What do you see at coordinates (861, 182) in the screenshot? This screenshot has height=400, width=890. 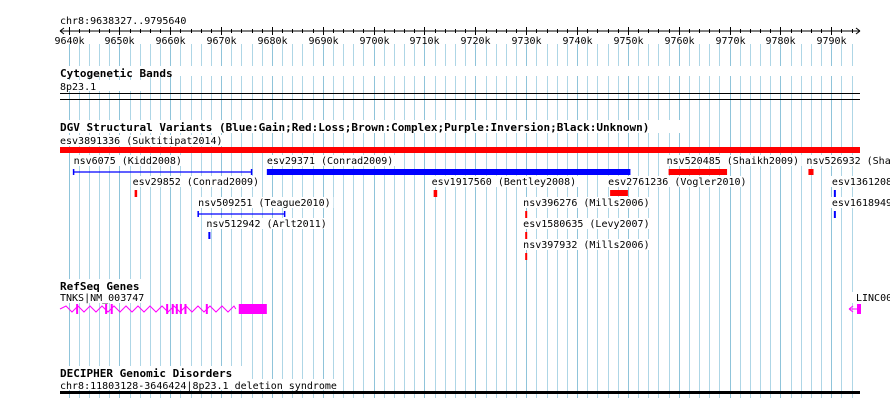 I see `dgv-feature-label: esv1361208 (Conrad2009)` at bounding box center [861, 182].